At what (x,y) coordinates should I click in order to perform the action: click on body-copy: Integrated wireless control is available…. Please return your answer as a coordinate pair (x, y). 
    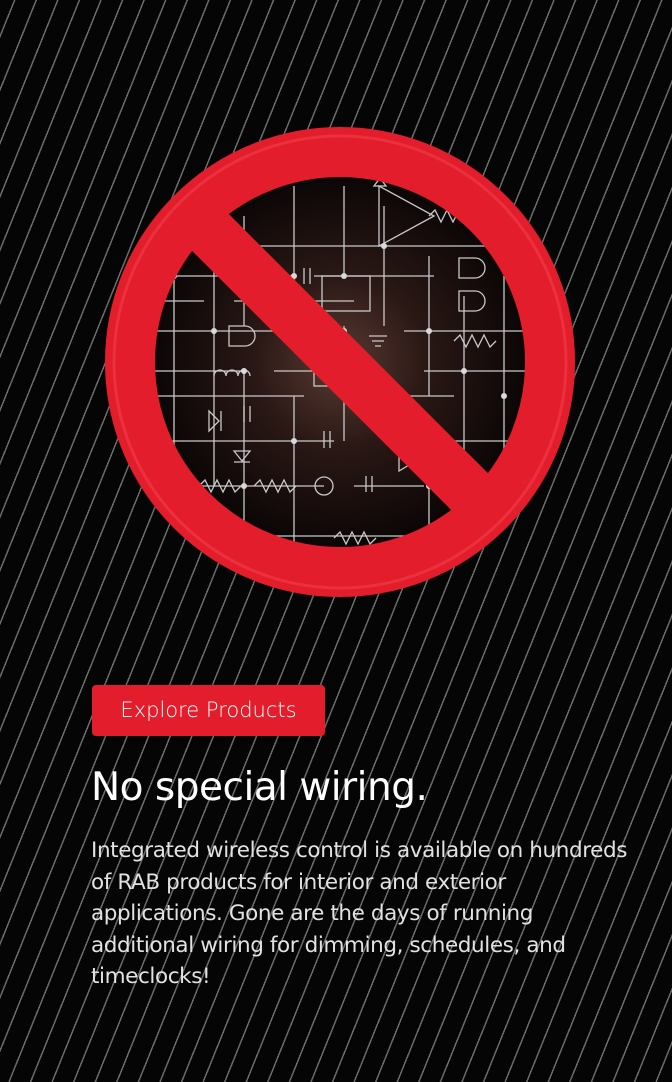
    Looking at the image, I should click on (359, 913).